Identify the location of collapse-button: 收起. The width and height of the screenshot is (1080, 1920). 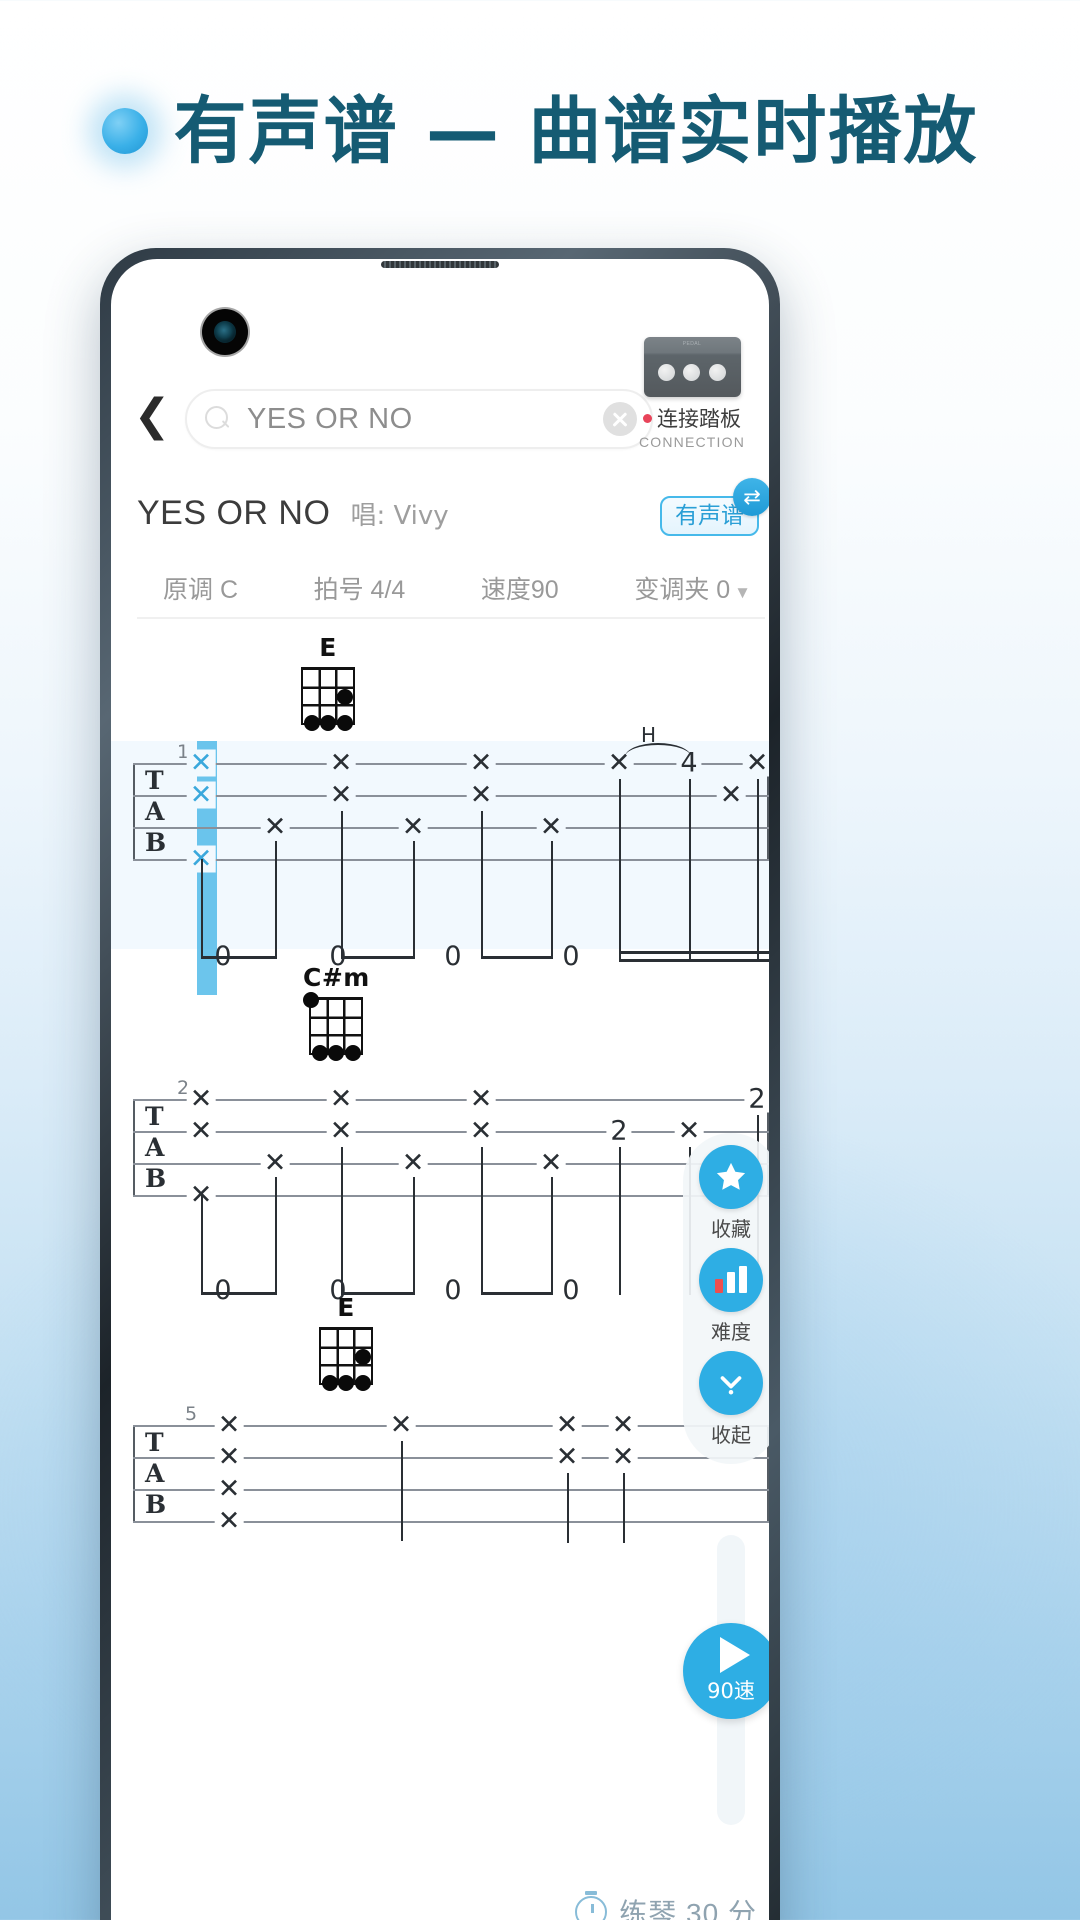
(731, 1399).